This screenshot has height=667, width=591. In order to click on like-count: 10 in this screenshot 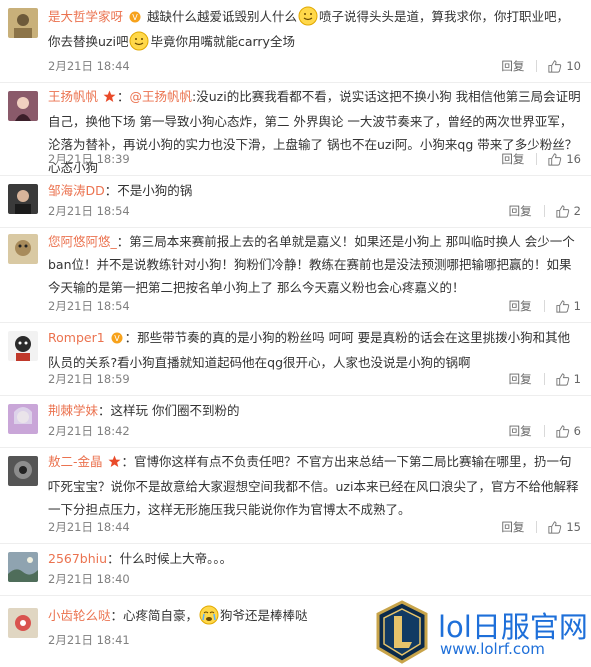, I will do `click(573, 66)`.